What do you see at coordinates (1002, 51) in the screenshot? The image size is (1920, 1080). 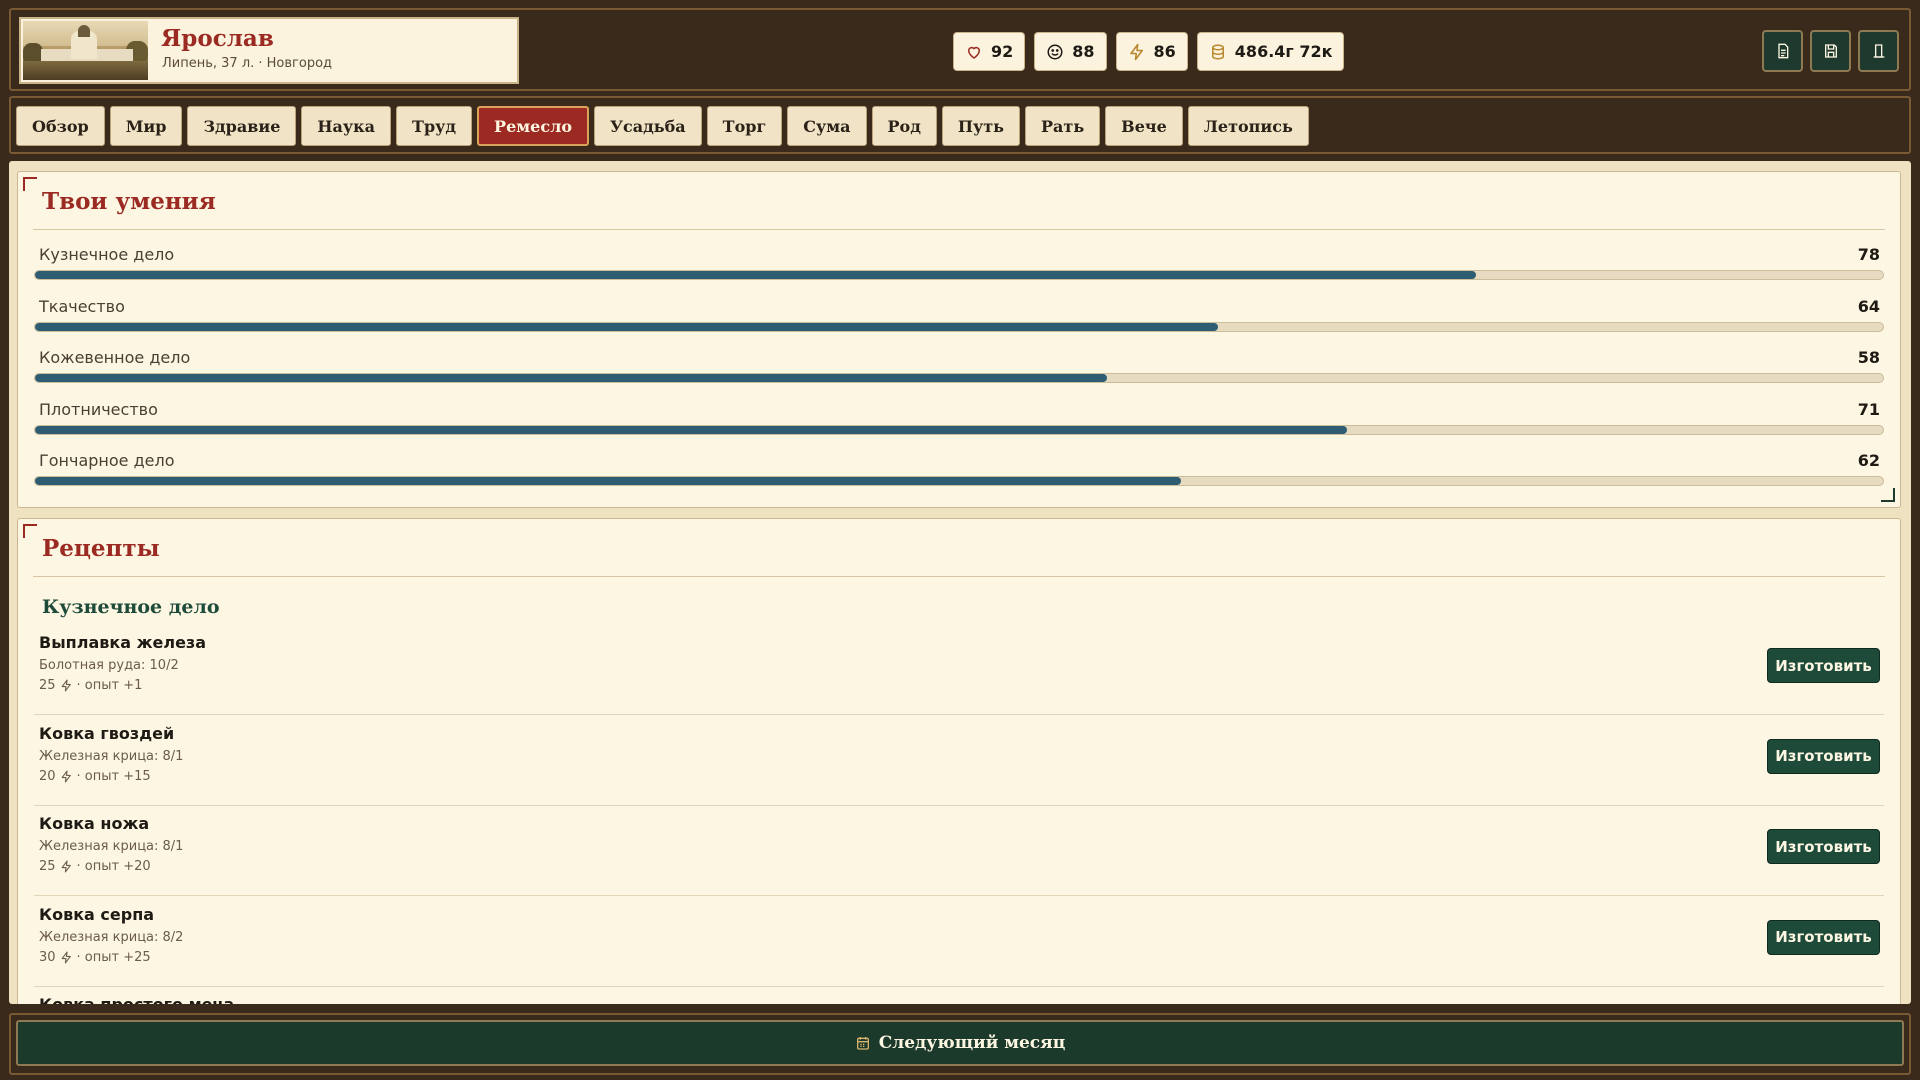 I see `health-value: 92` at bounding box center [1002, 51].